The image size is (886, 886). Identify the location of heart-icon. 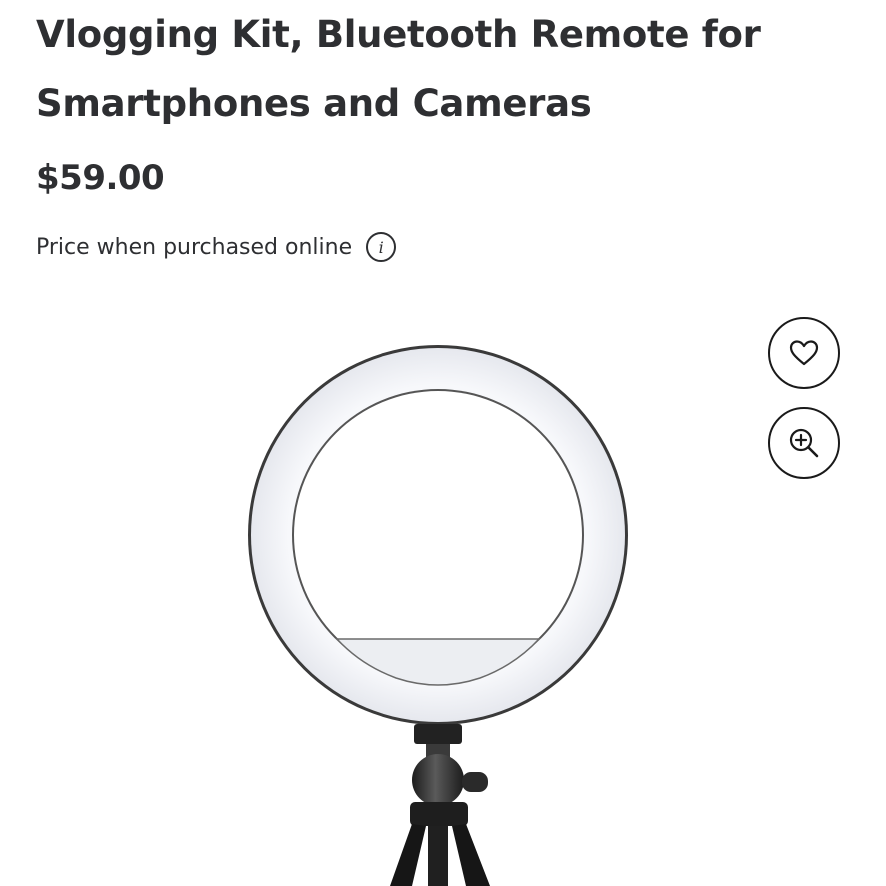
(804, 353).